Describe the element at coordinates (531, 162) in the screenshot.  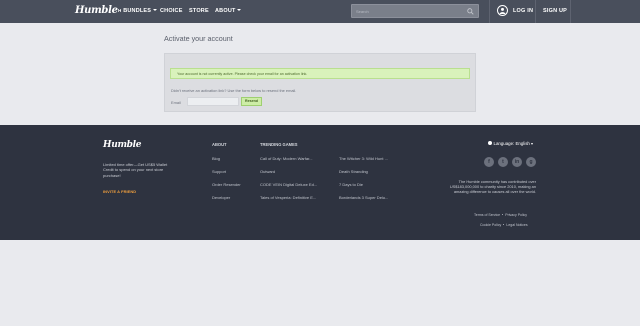
I see `google-icon: g` at that location.